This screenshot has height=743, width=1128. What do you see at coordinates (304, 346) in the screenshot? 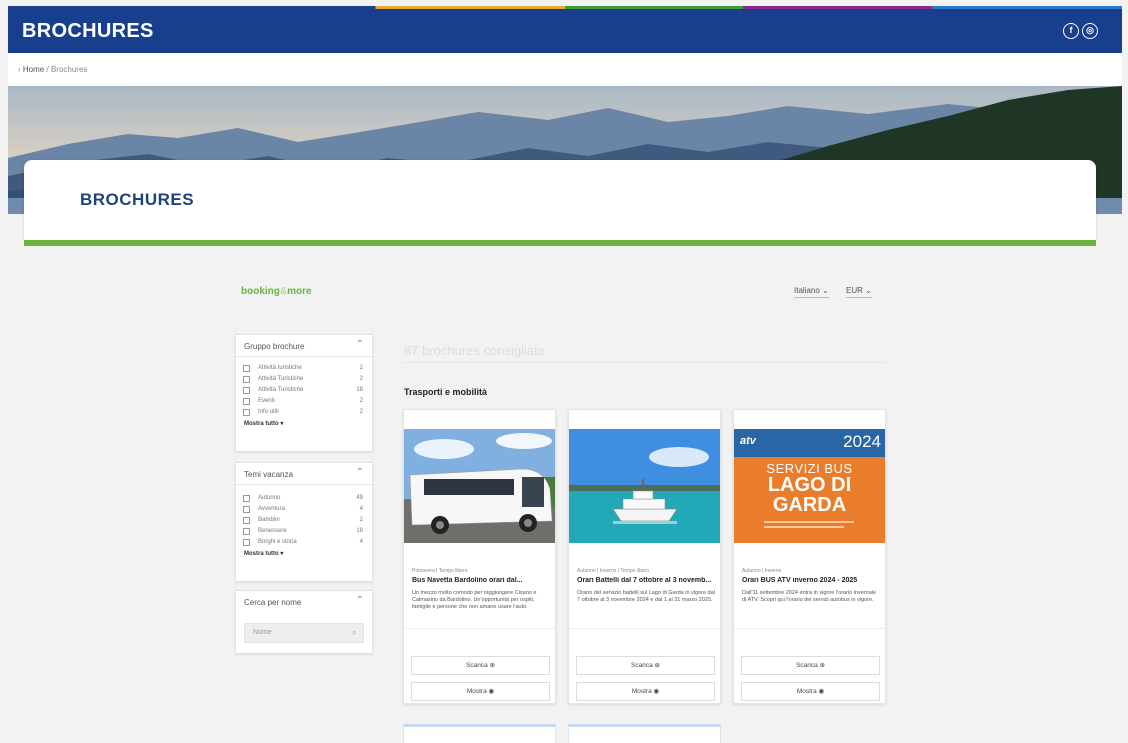
I see `filter-header: Gruppo brochure ⌃` at bounding box center [304, 346].